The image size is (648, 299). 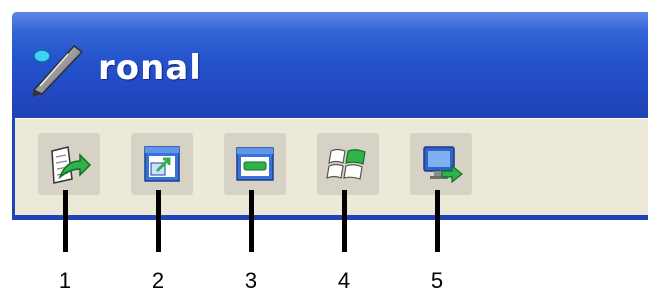 I want to click on switch-monitor-button, so click(x=441, y=164).